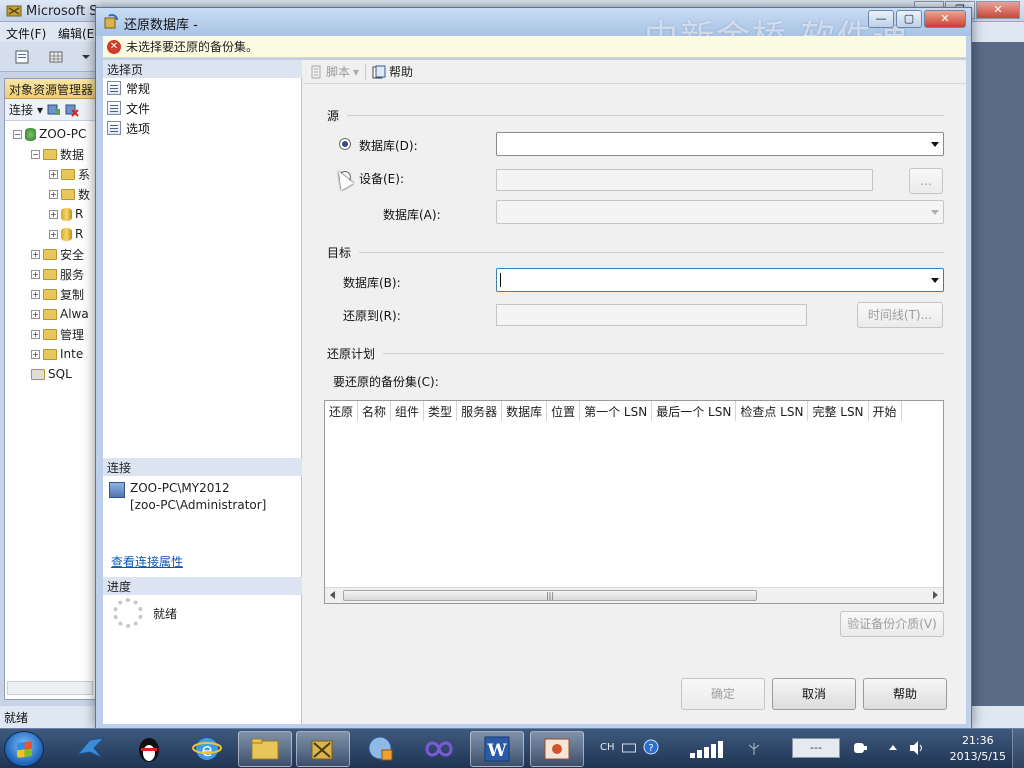 Image resolution: width=1024 pixels, height=768 pixels. What do you see at coordinates (616, 411) in the screenshot?
I see `grid-column-header: 第一个 LSN` at bounding box center [616, 411].